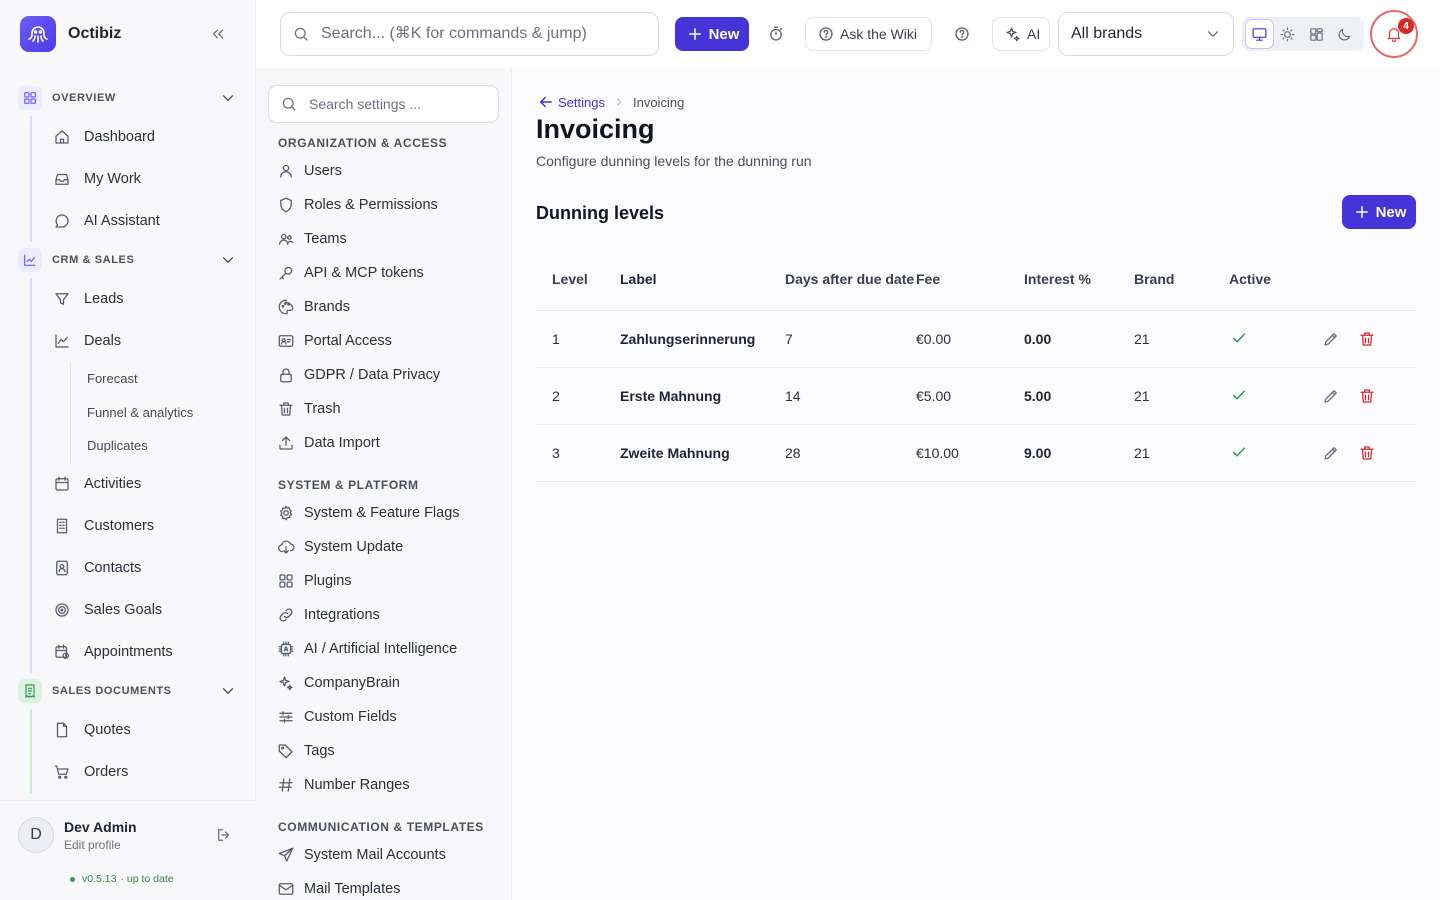  I want to click on top-bar: New Ask the Wiki AI All brands 4, so click(848, 34).